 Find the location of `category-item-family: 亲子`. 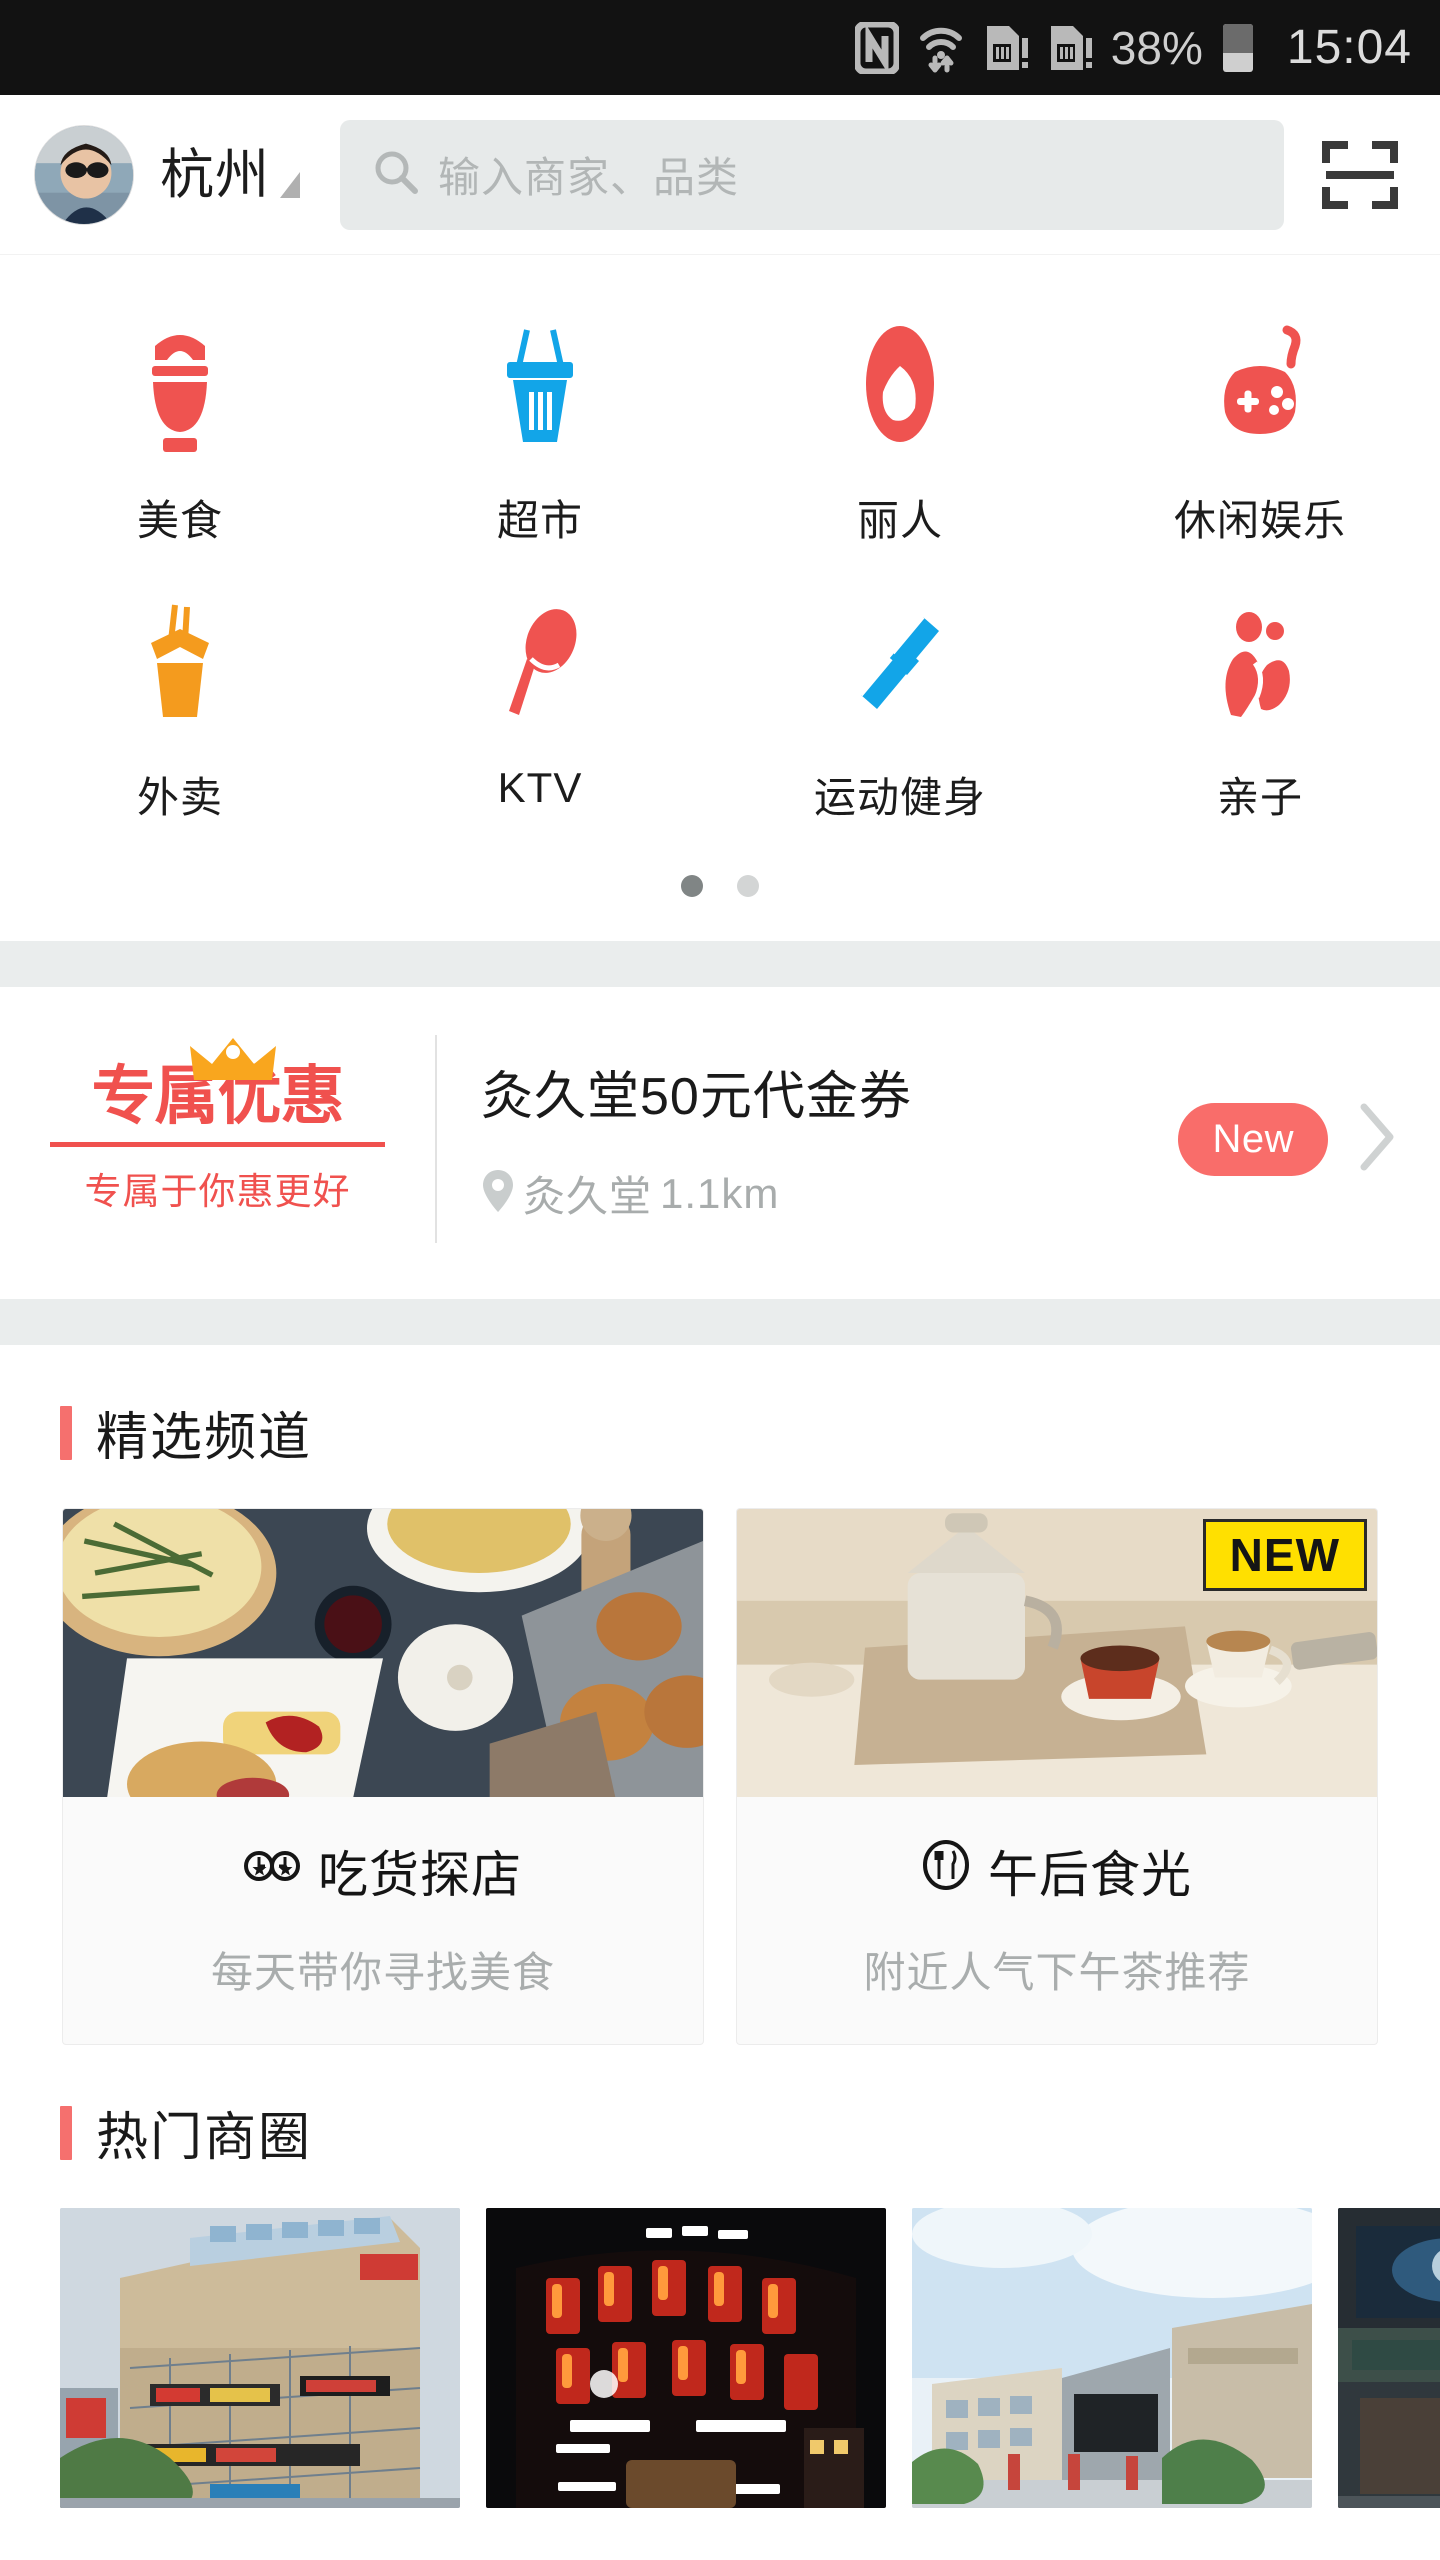

category-item-family: 亲子 is located at coordinates (1260, 712).